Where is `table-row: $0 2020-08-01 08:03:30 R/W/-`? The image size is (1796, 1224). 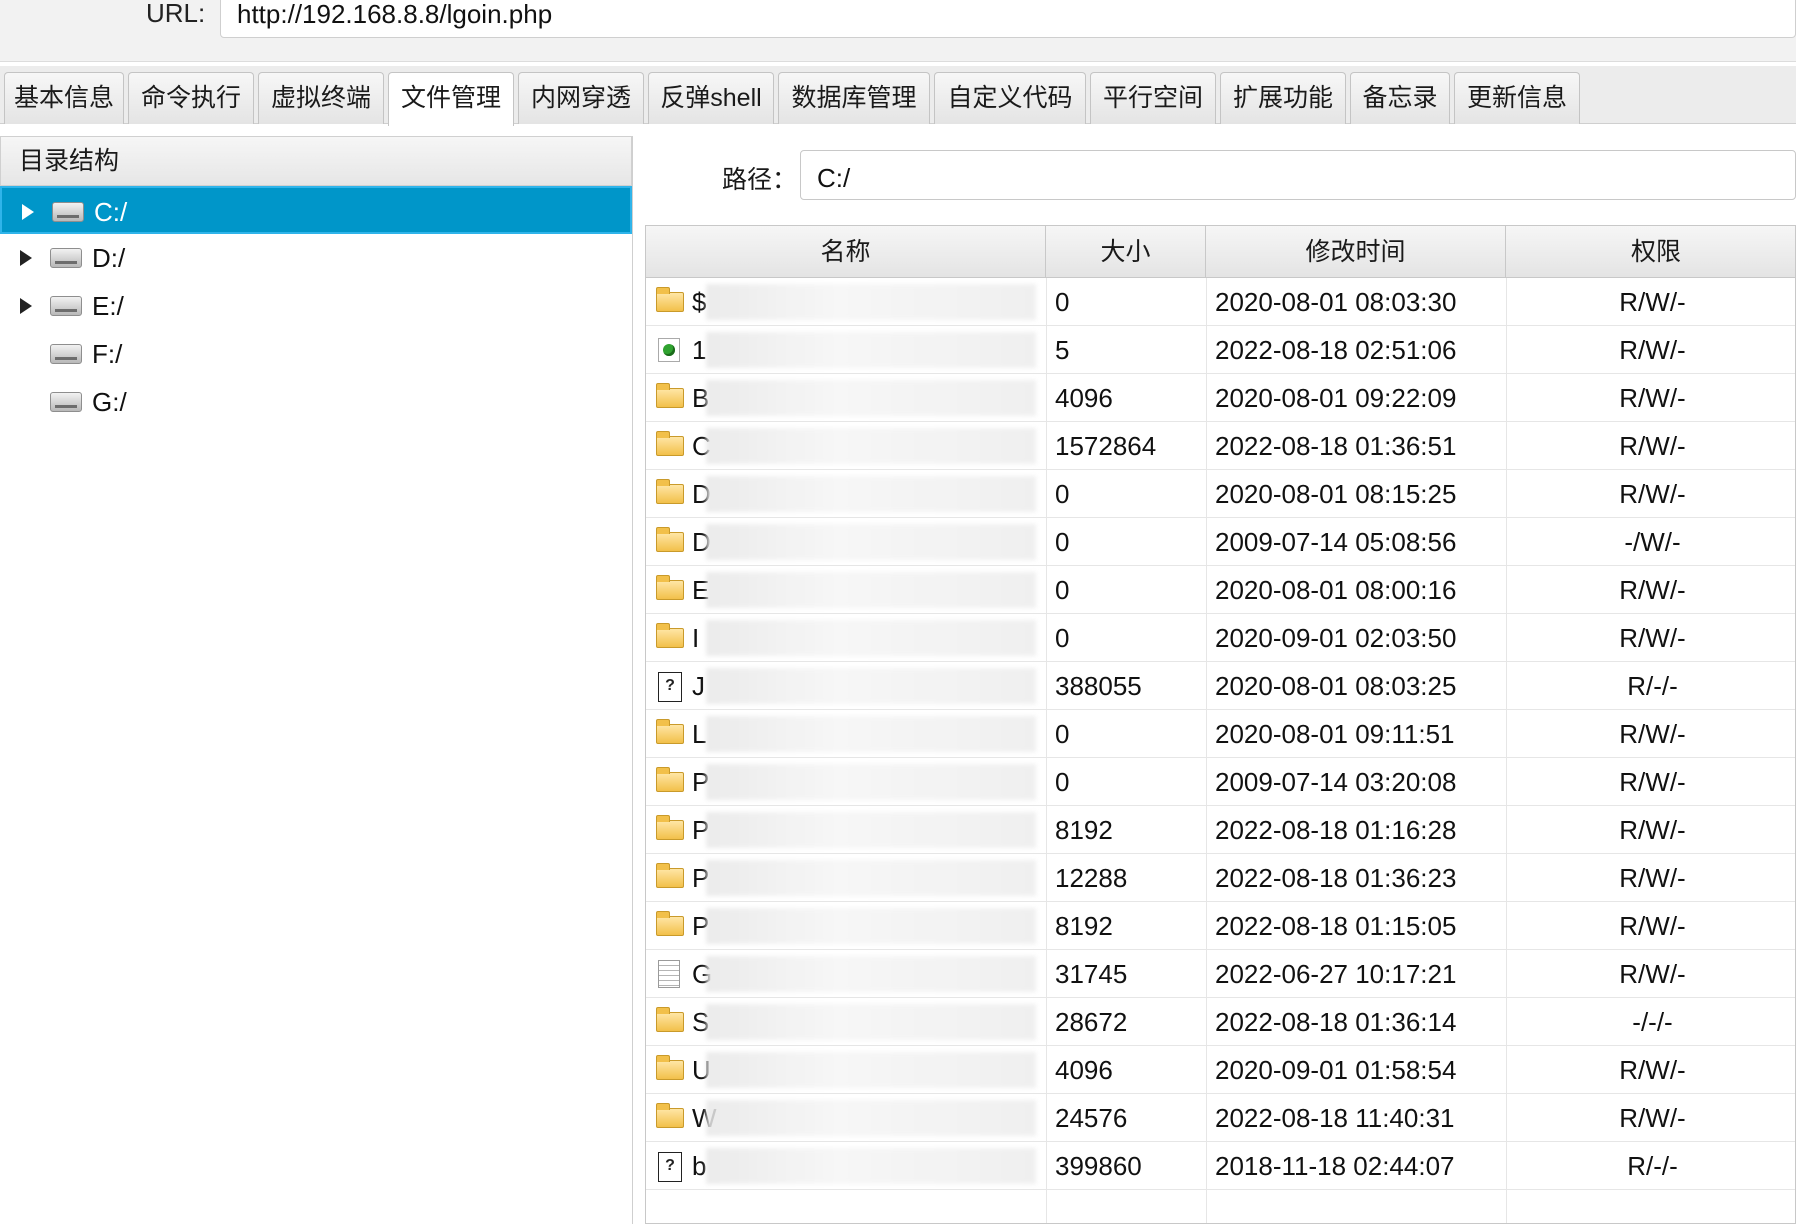
table-row: $0 2020-08-01 08:03:30 R/W/- is located at coordinates (1220, 302).